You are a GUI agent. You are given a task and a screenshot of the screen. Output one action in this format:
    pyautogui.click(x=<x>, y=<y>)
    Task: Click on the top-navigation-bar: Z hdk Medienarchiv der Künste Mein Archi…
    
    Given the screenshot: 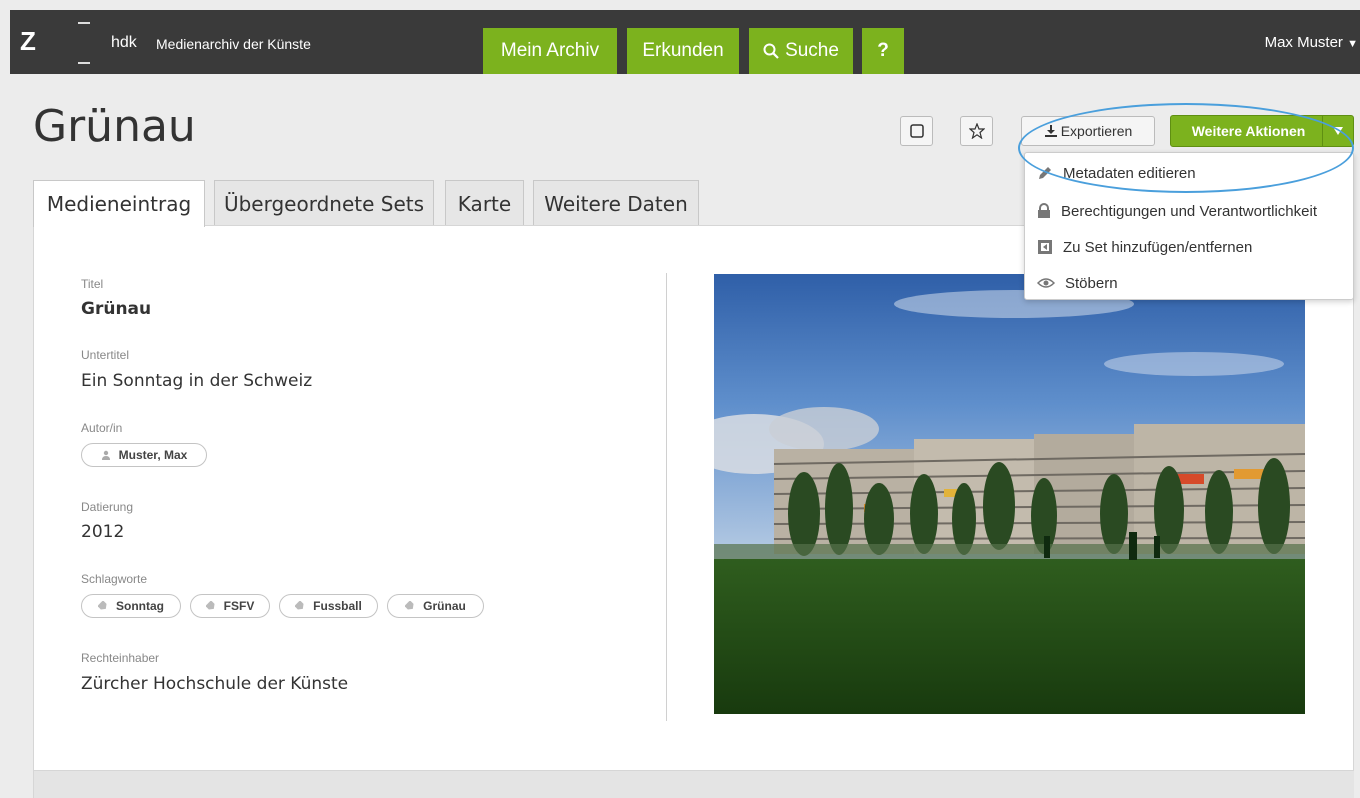 What is the action you would take?
    pyautogui.click(x=685, y=42)
    